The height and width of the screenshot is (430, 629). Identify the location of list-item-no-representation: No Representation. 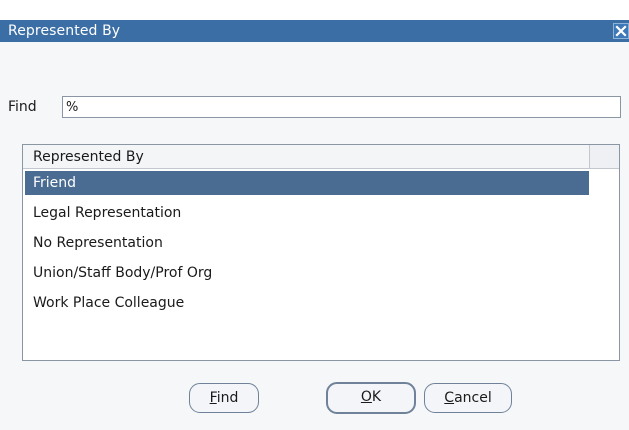
(306, 243).